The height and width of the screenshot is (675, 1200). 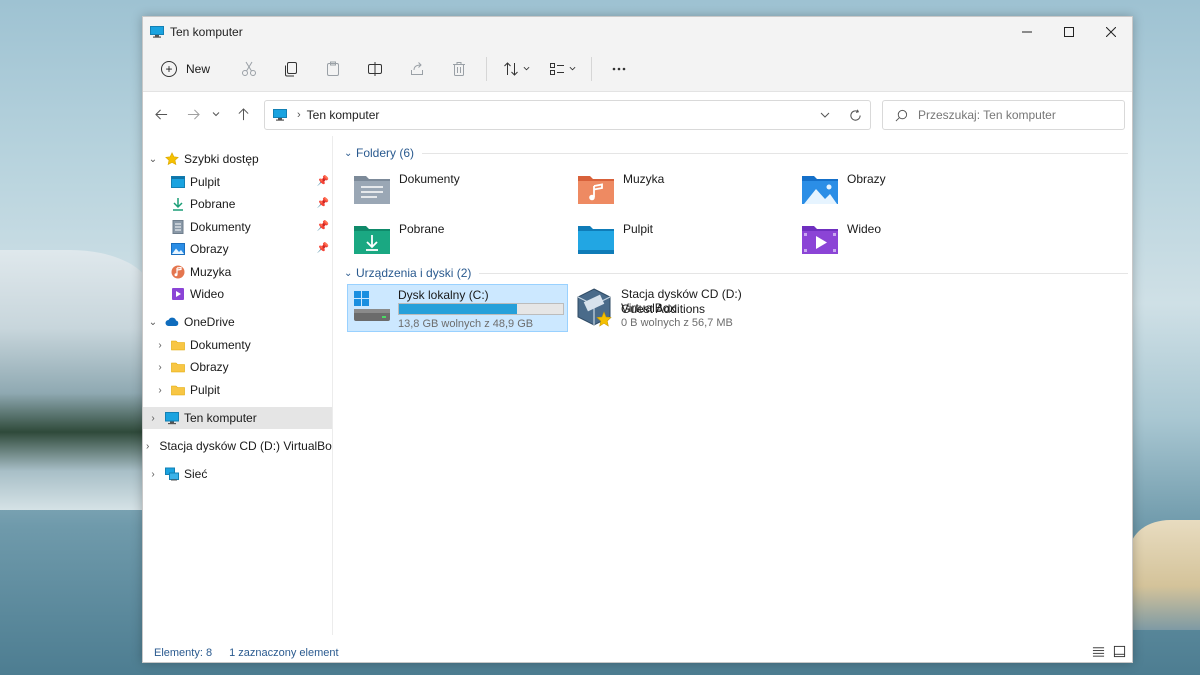 I want to click on search-input, so click(x=1018, y=115).